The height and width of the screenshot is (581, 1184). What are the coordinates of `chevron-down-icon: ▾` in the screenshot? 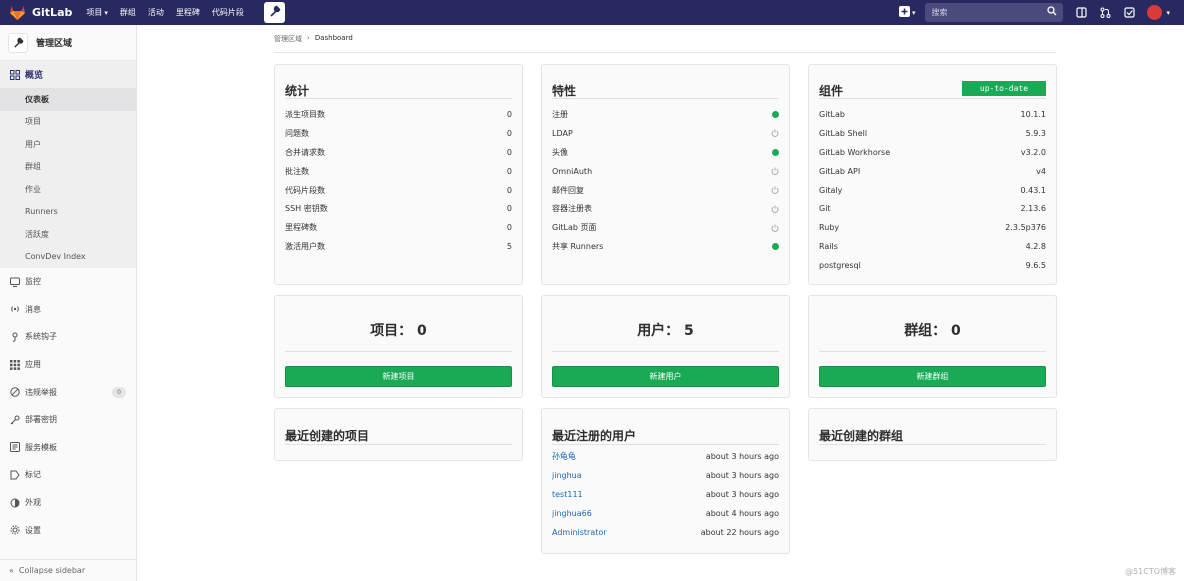 It's located at (1168, 12).